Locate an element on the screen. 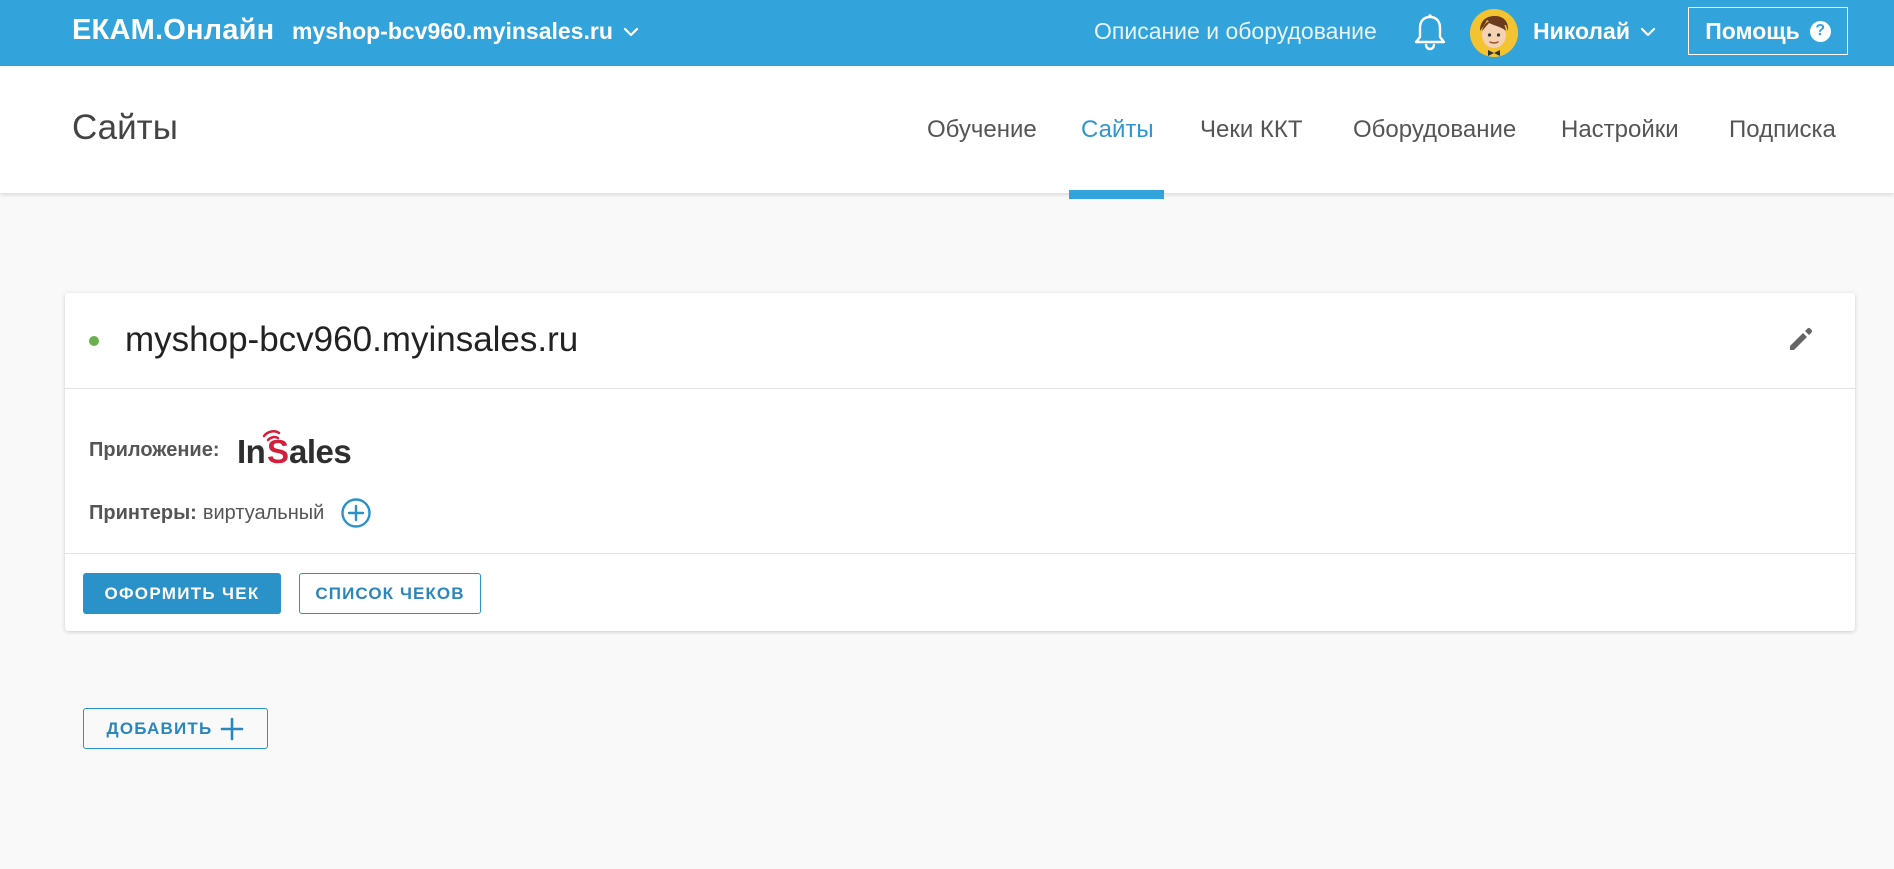 This screenshot has height=869, width=1894. site-title: myshop-bcv960.myinsales.ru is located at coordinates (352, 339).